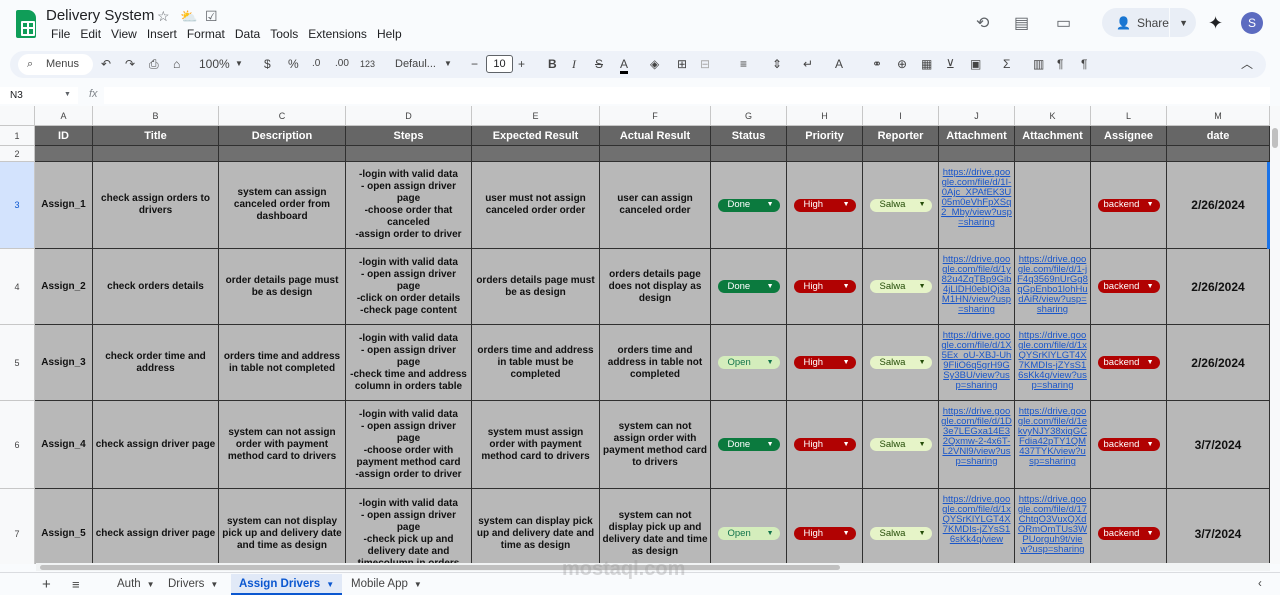  Describe the element at coordinates (409, 116) in the screenshot. I see `column-header-d: D` at that location.